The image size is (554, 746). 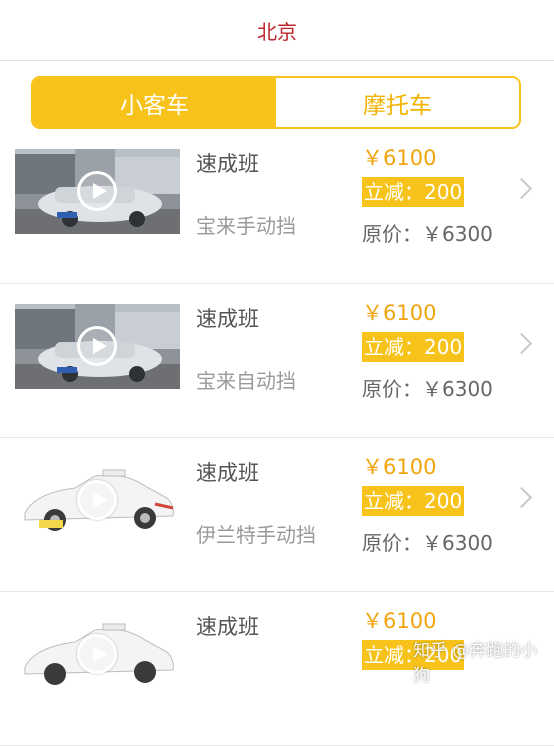 I want to click on tab-motorcycle: 摩托车, so click(x=397, y=102).